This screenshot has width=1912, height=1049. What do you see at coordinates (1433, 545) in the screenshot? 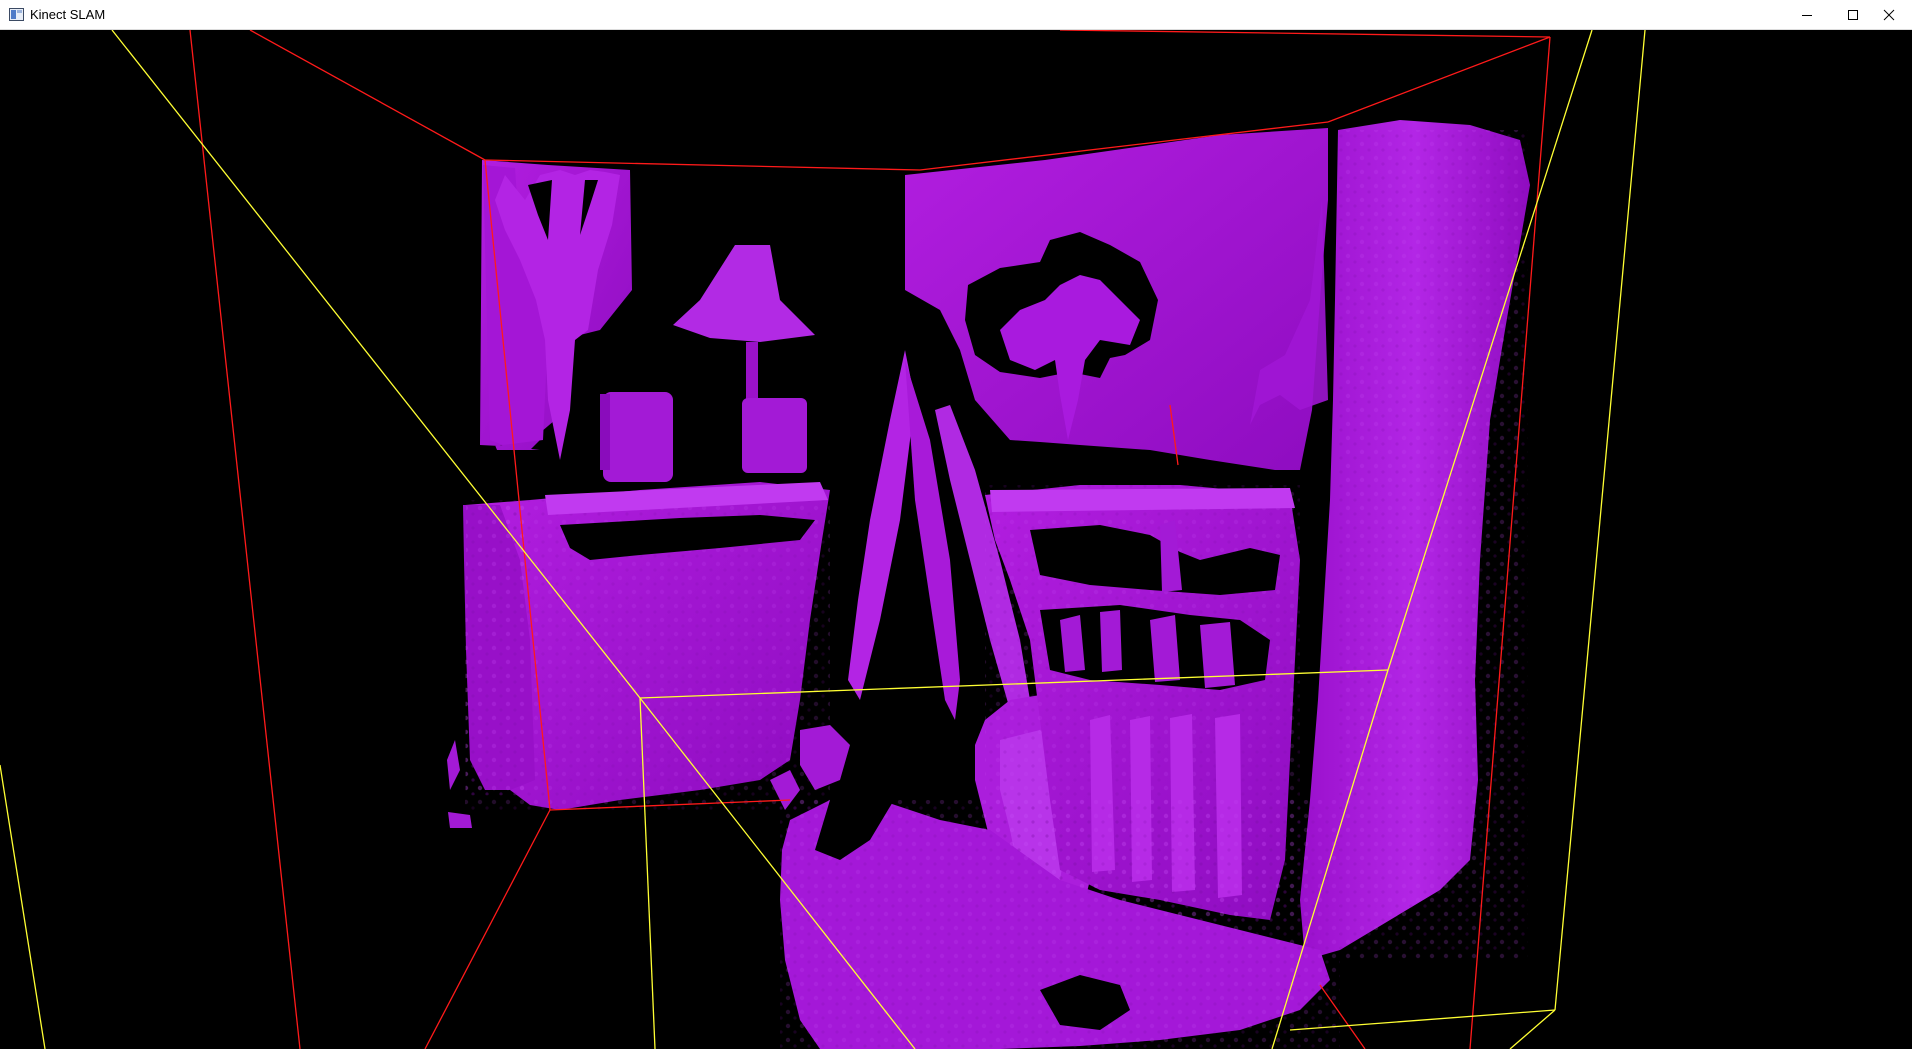
I see `right-wall-texture` at bounding box center [1433, 545].